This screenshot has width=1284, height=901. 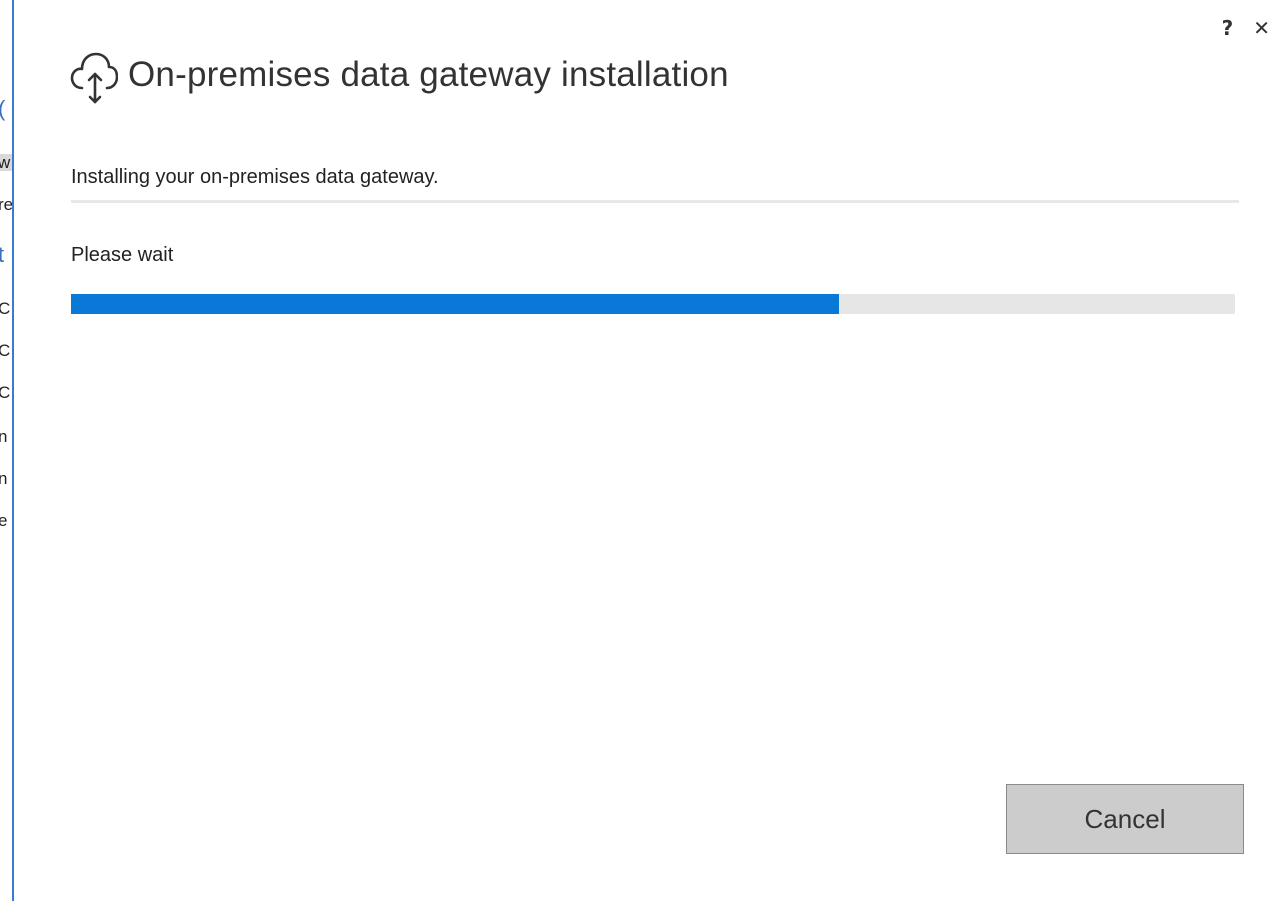 I want to click on dialog-header: On-premises data gateway installation, so click(x=399, y=75).